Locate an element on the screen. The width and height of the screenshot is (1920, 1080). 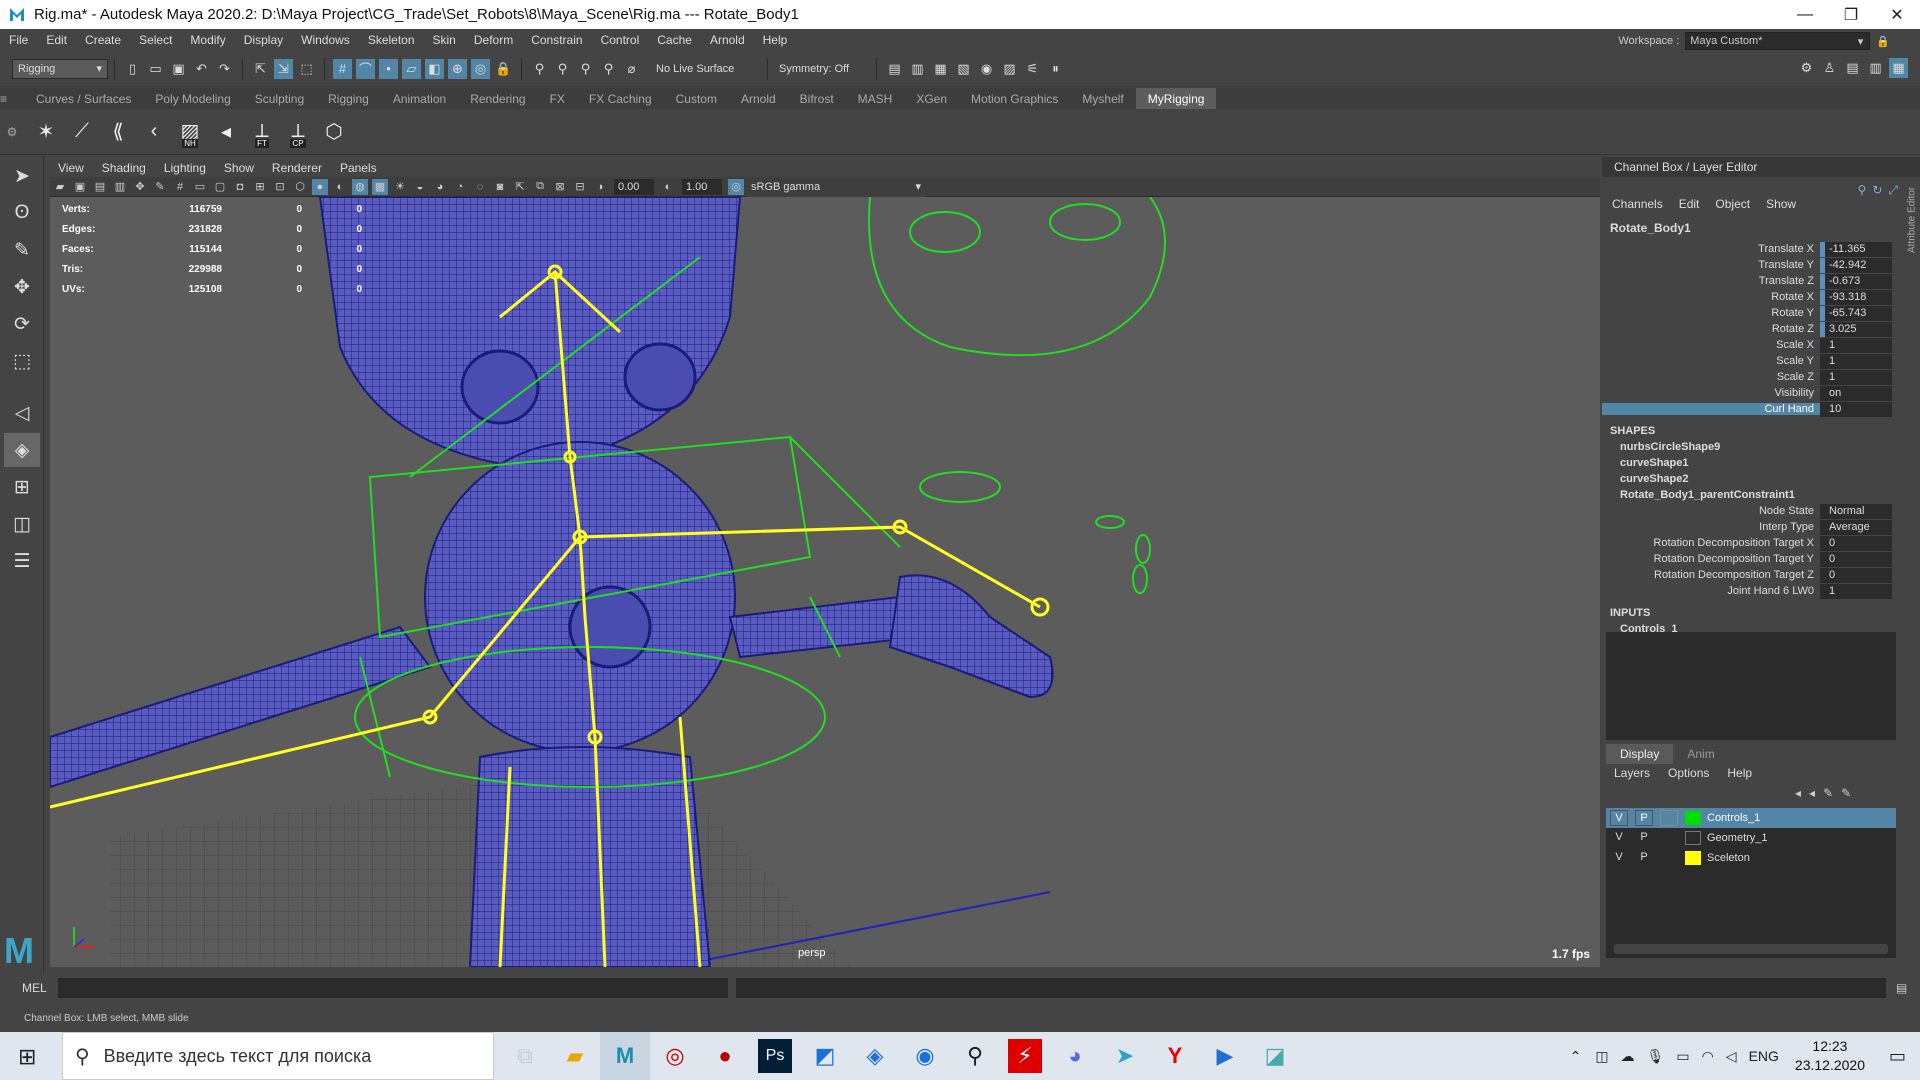
snap-live-icon: ⊕ is located at coordinates (457, 68).